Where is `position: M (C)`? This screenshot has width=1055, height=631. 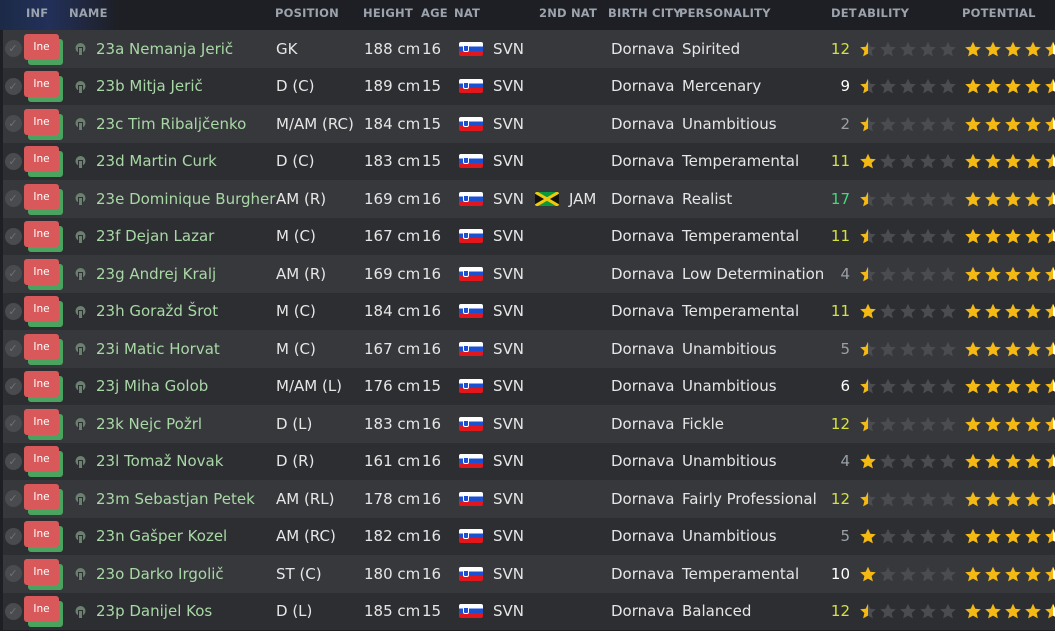
position: M (C) is located at coordinates (296, 348).